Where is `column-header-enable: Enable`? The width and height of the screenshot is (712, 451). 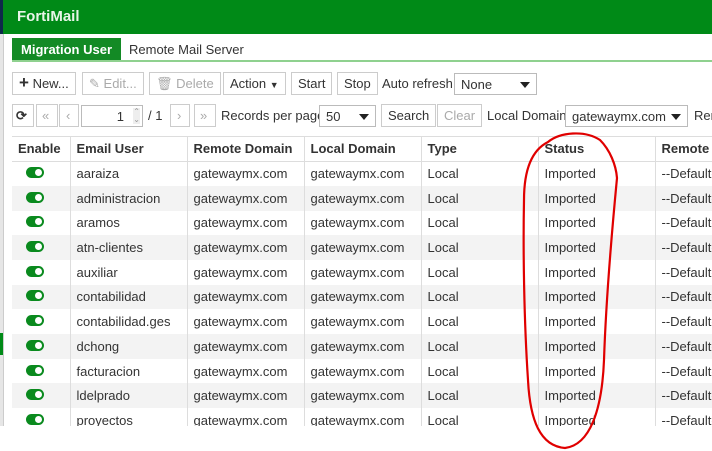
column-header-enable: Enable is located at coordinates (41, 149).